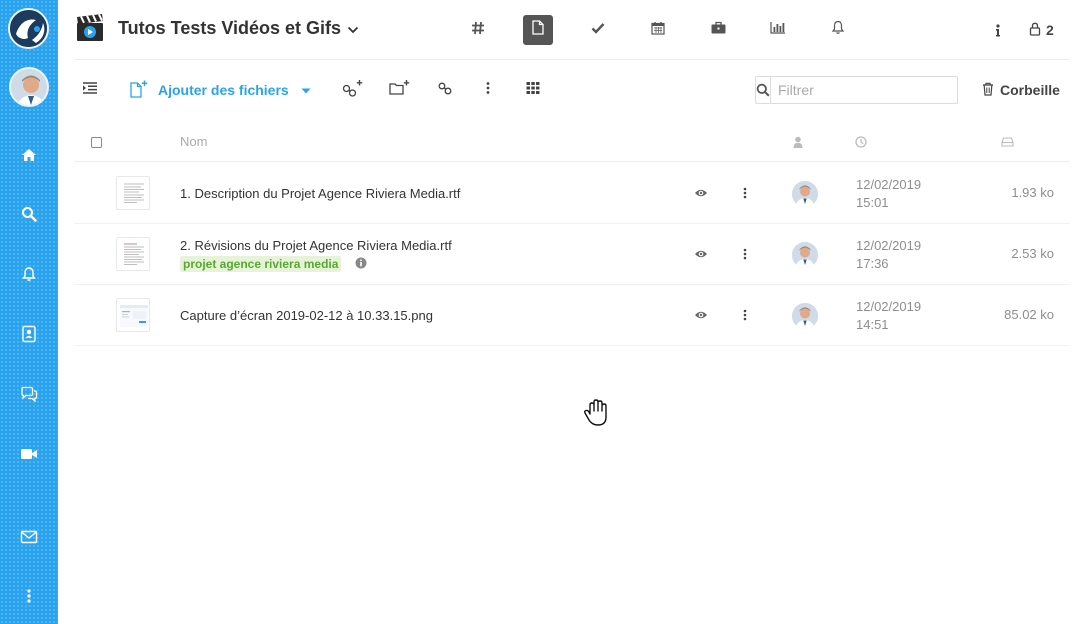 The width and height of the screenshot is (1084, 624). I want to click on link-plus-icon, so click(353, 90).